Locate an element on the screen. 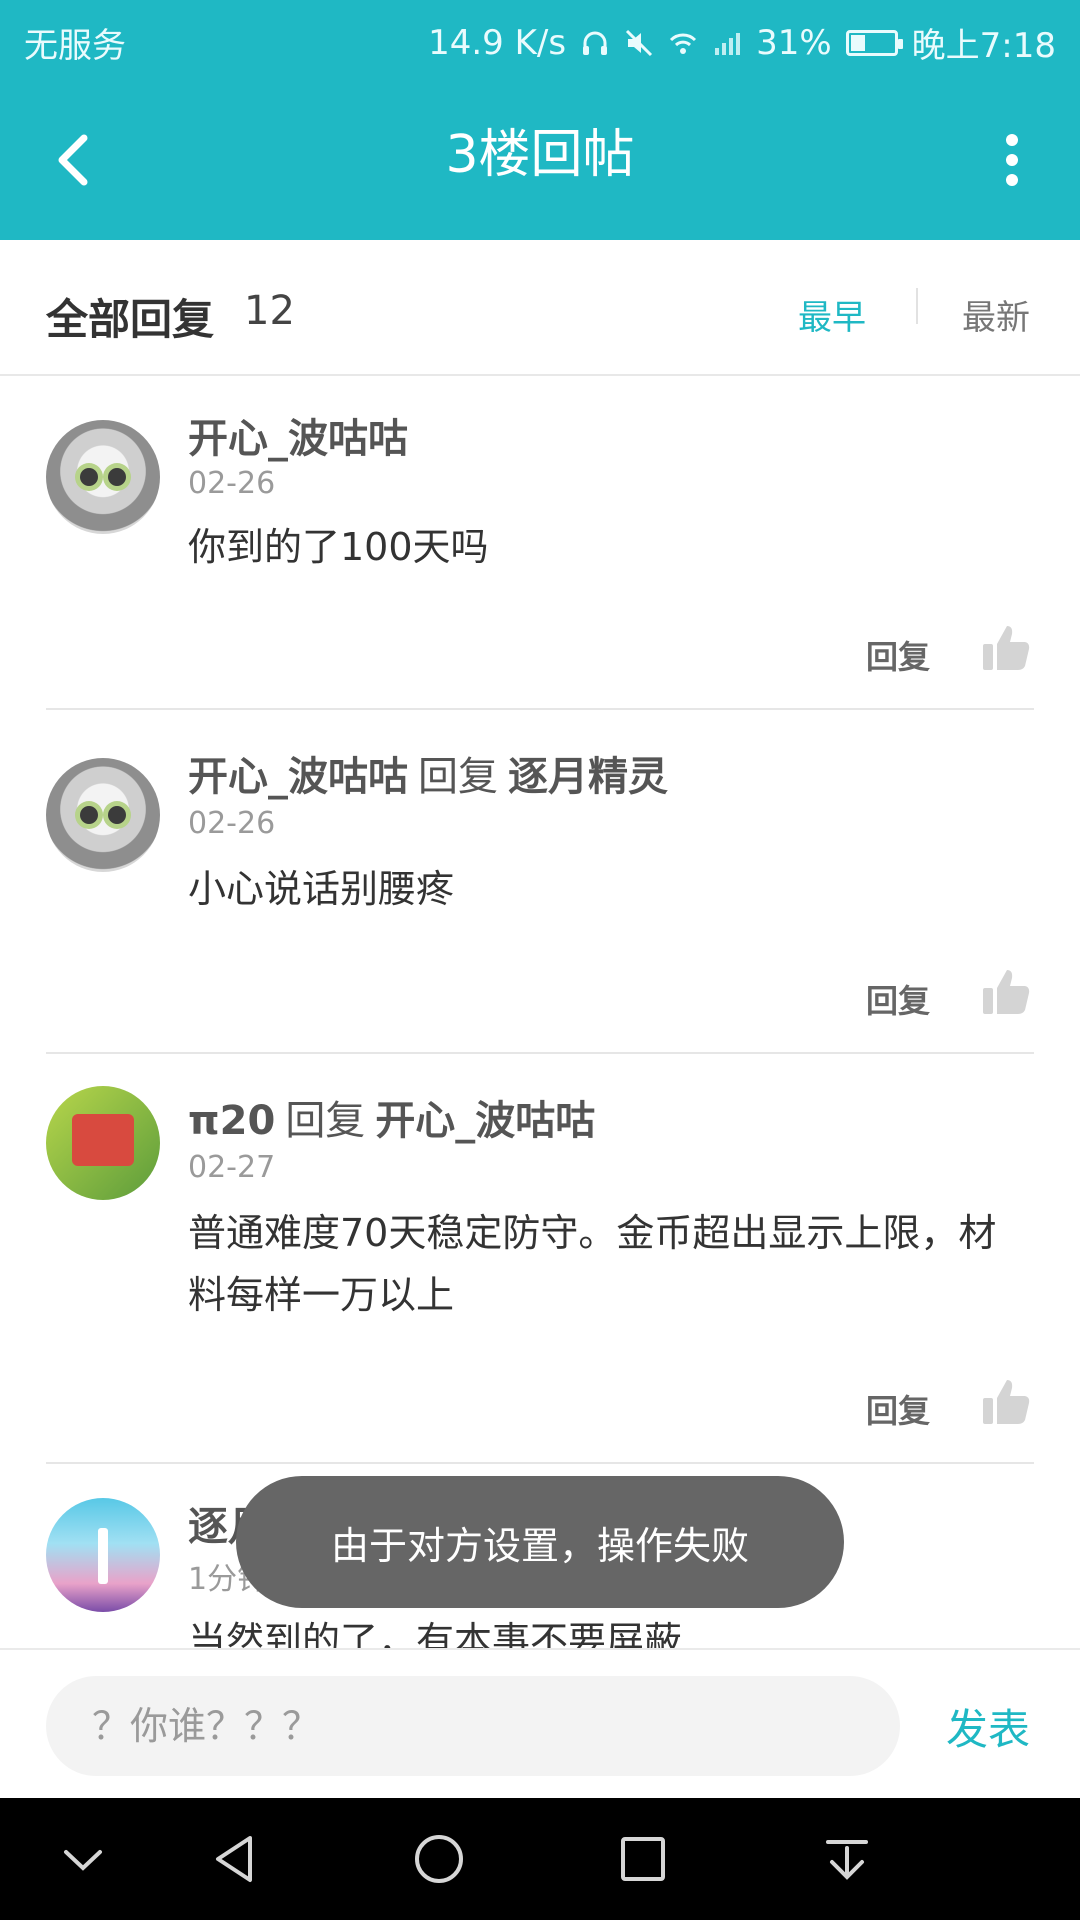 The width and height of the screenshot is (1080, 1920). battery-percent: 31% is located at coordinates (794, 42).